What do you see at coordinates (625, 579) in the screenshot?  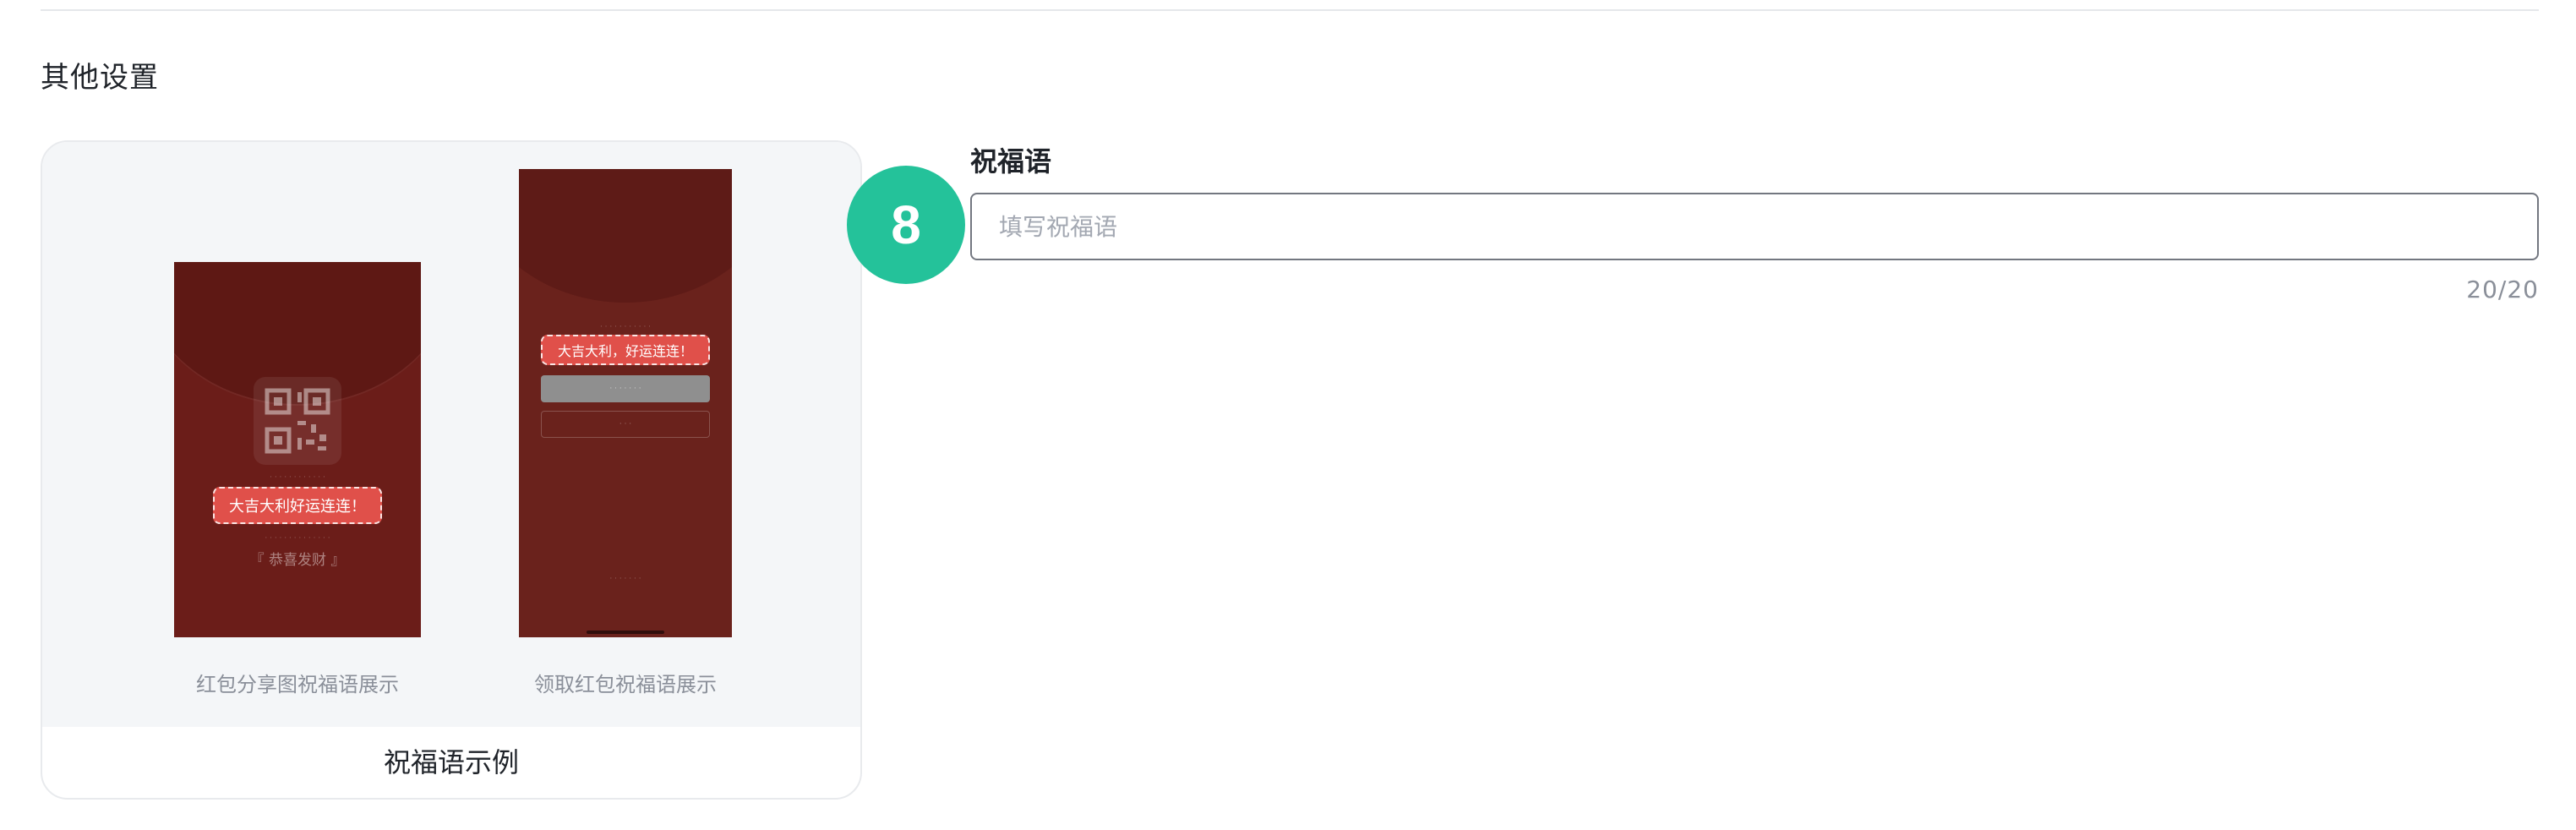 I see `receive-footer-text: · · · · · · ·` at bounding box center [625, 579].